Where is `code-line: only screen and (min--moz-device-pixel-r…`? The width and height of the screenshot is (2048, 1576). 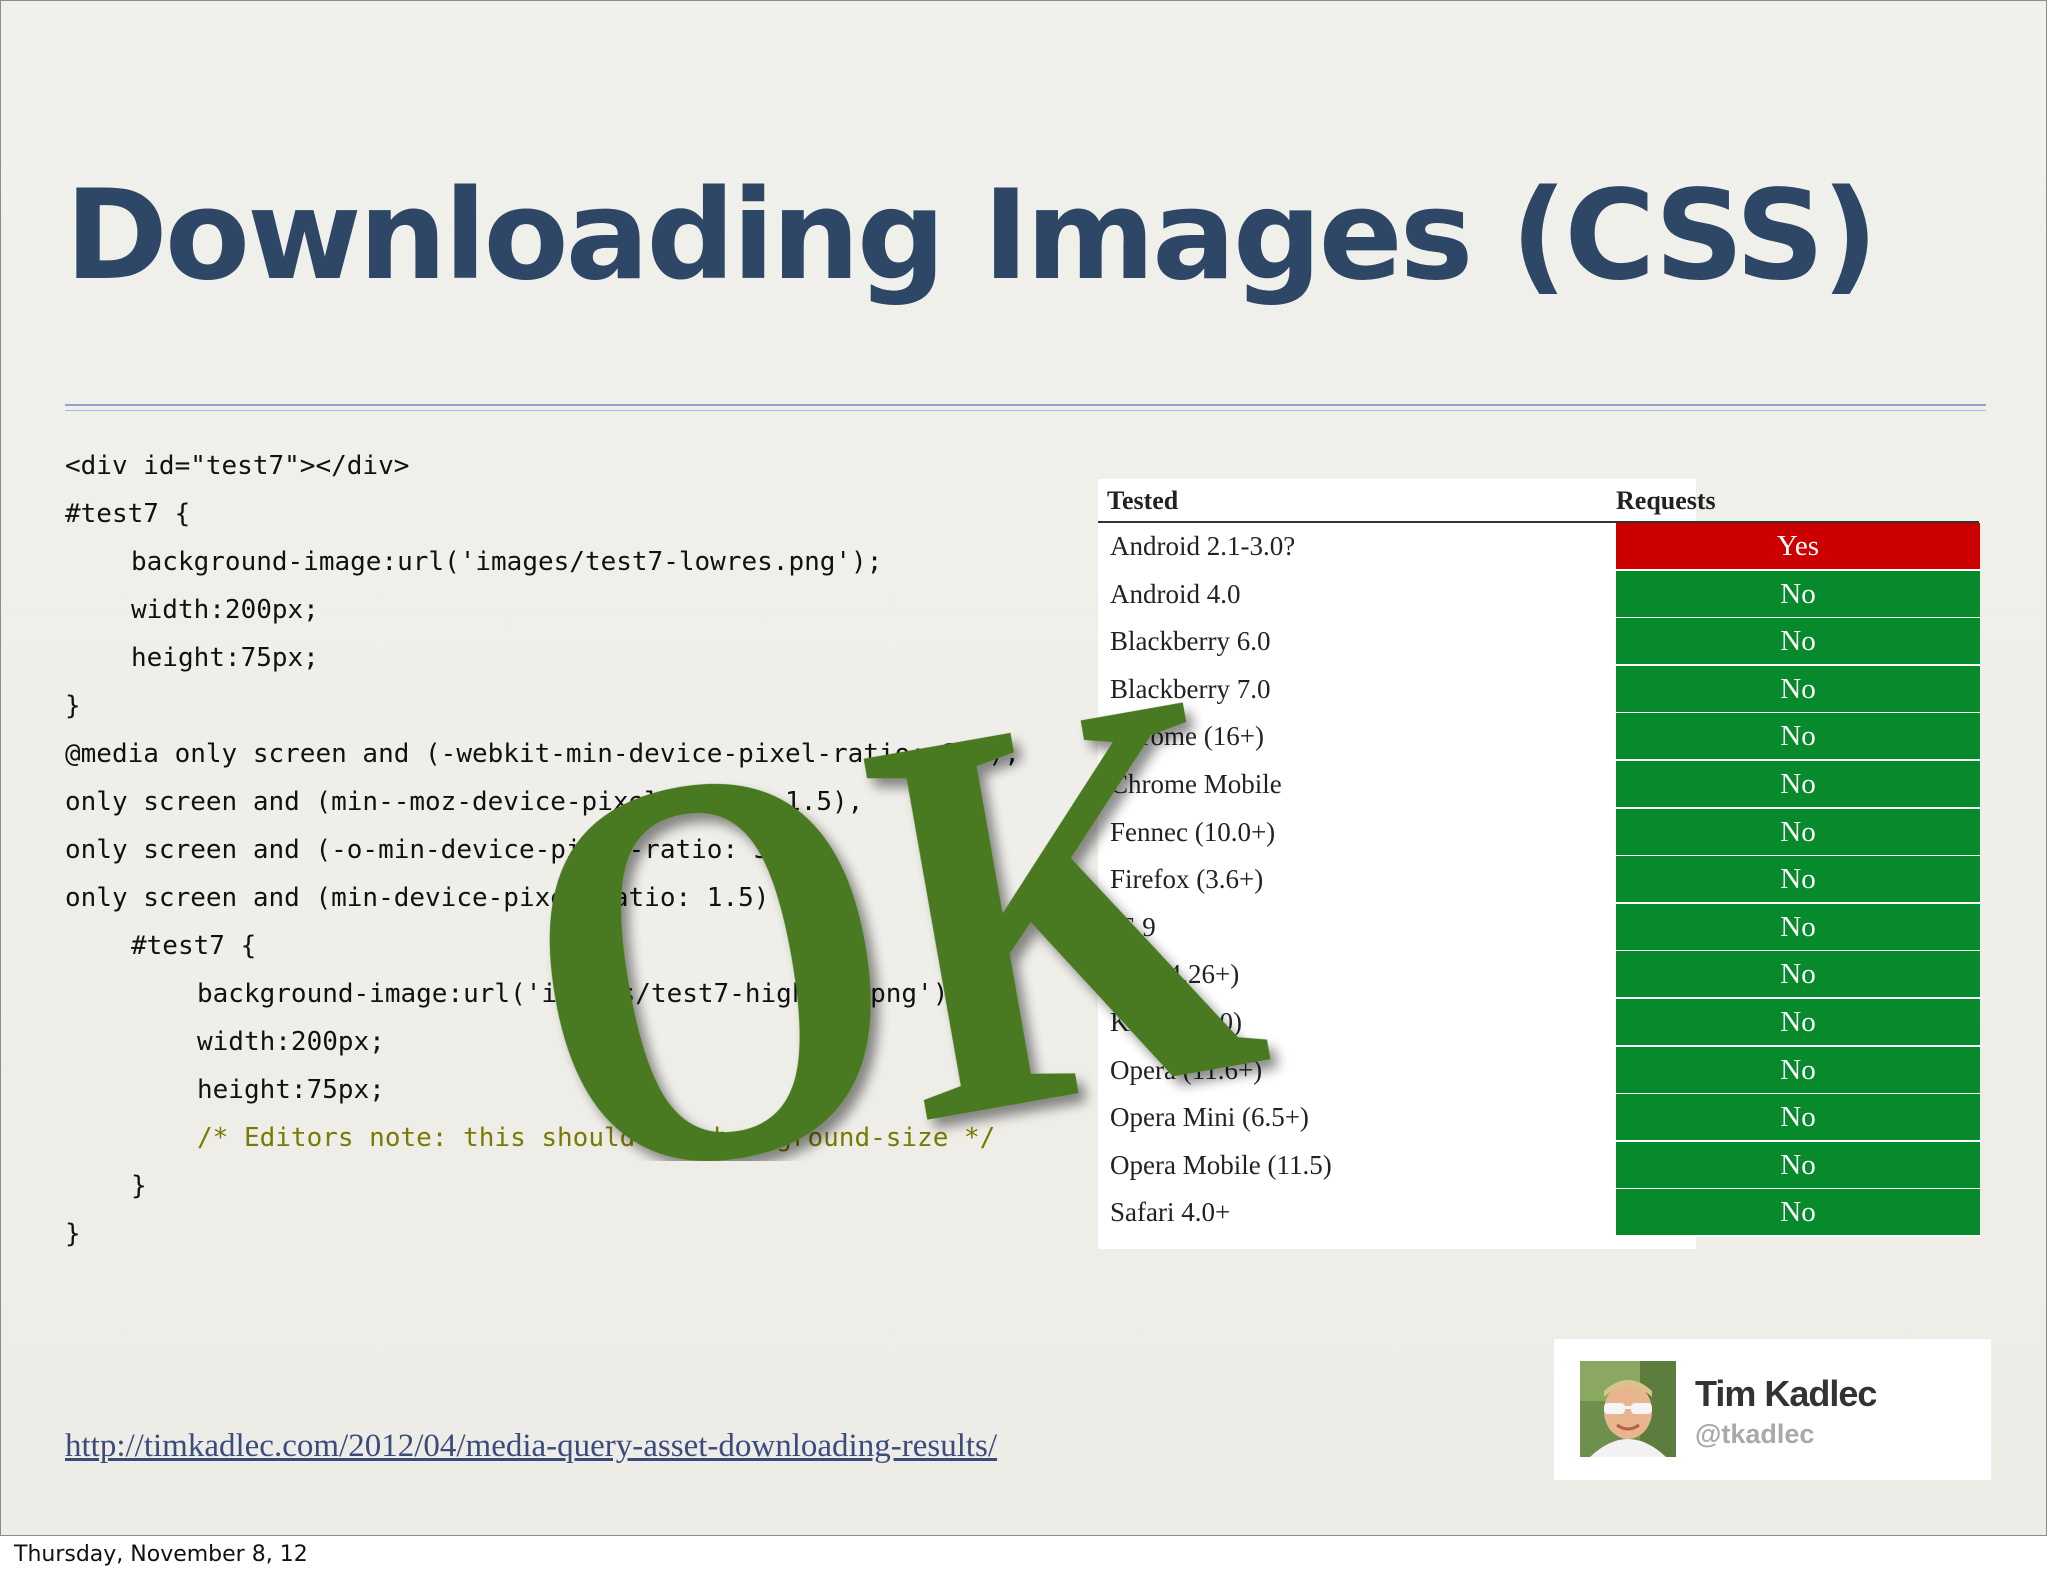
code-line: only screen and (min--moz-device-pixel-r… is located at coordinates (464, 802).